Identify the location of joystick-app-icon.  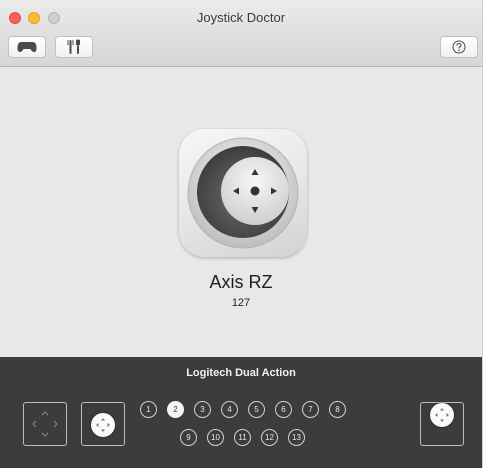
(243, 193).